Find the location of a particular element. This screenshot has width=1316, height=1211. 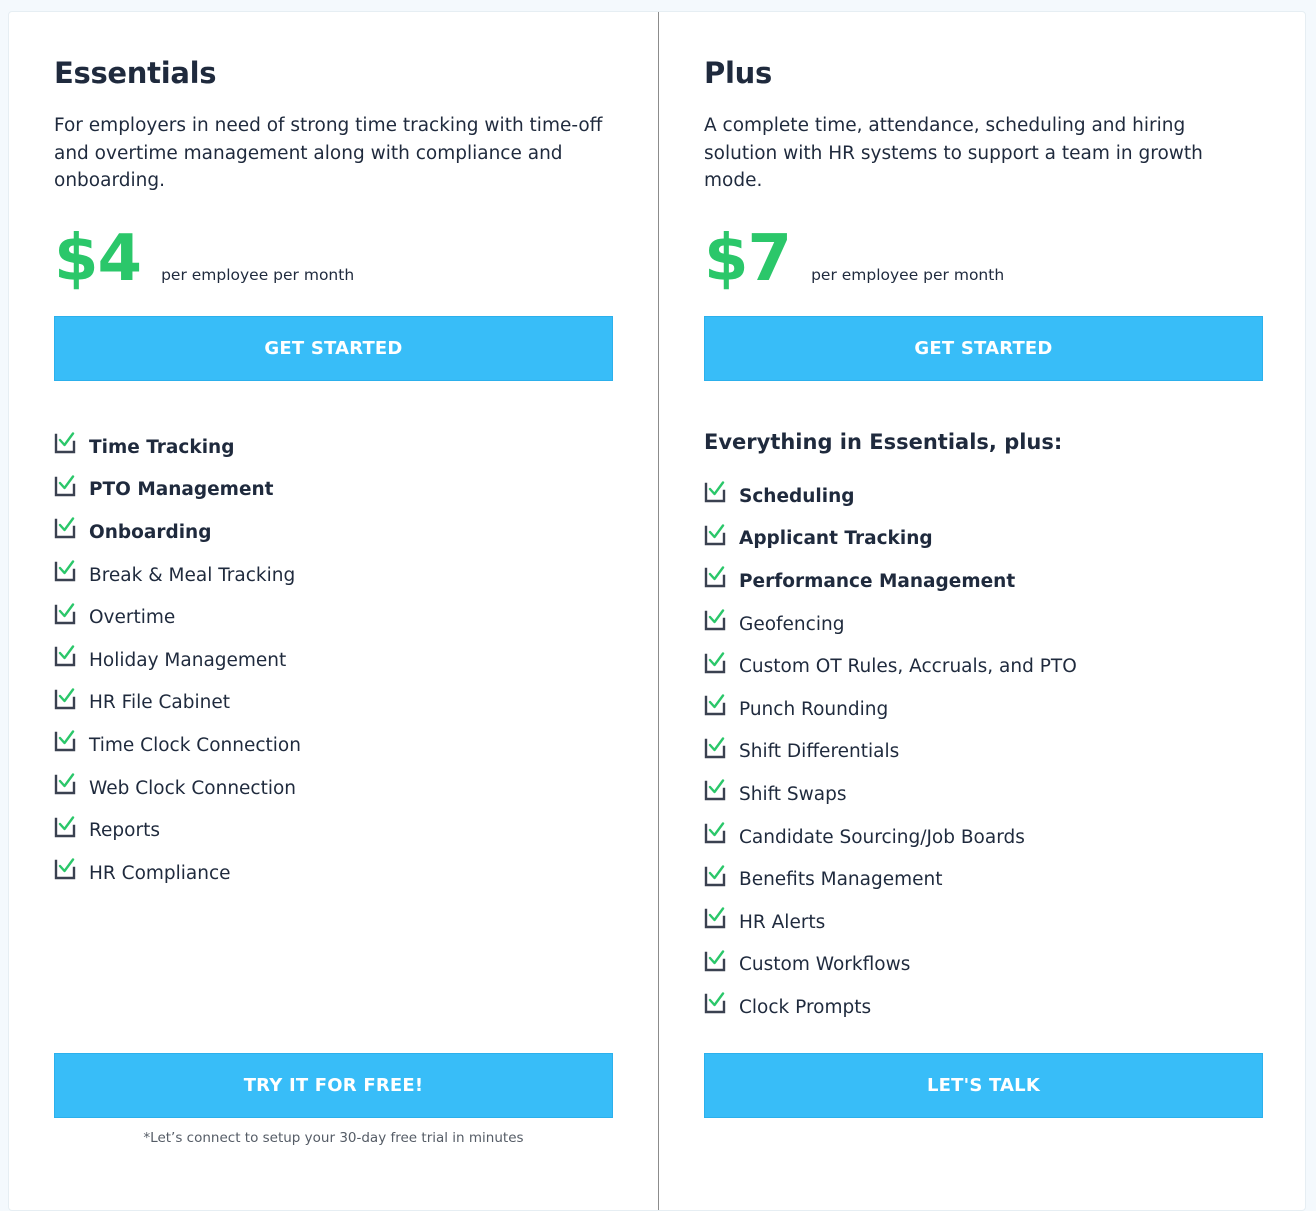

feature-item: Clock Prompts is located at coordinates (890, 1007).